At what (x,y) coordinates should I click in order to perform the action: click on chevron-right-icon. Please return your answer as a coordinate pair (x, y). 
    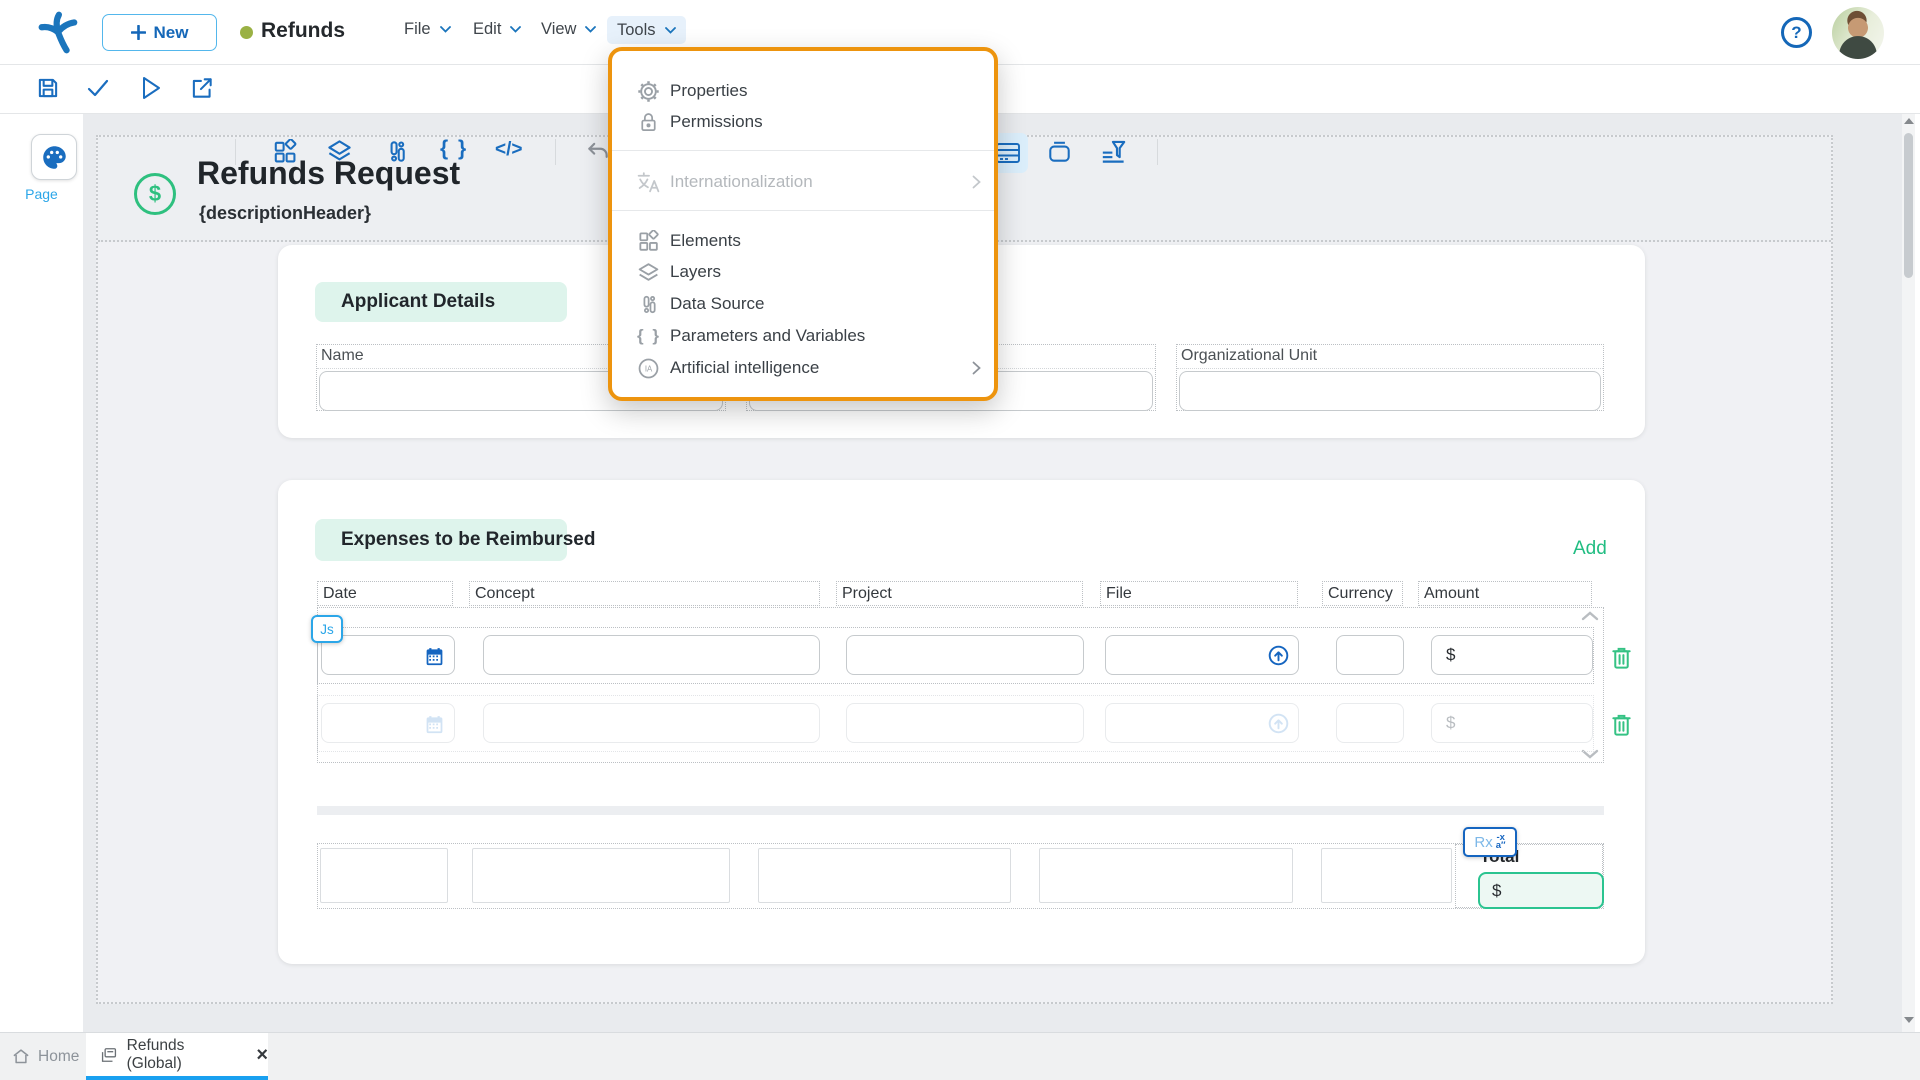
    Looking at the image, I should click on (976, 368).